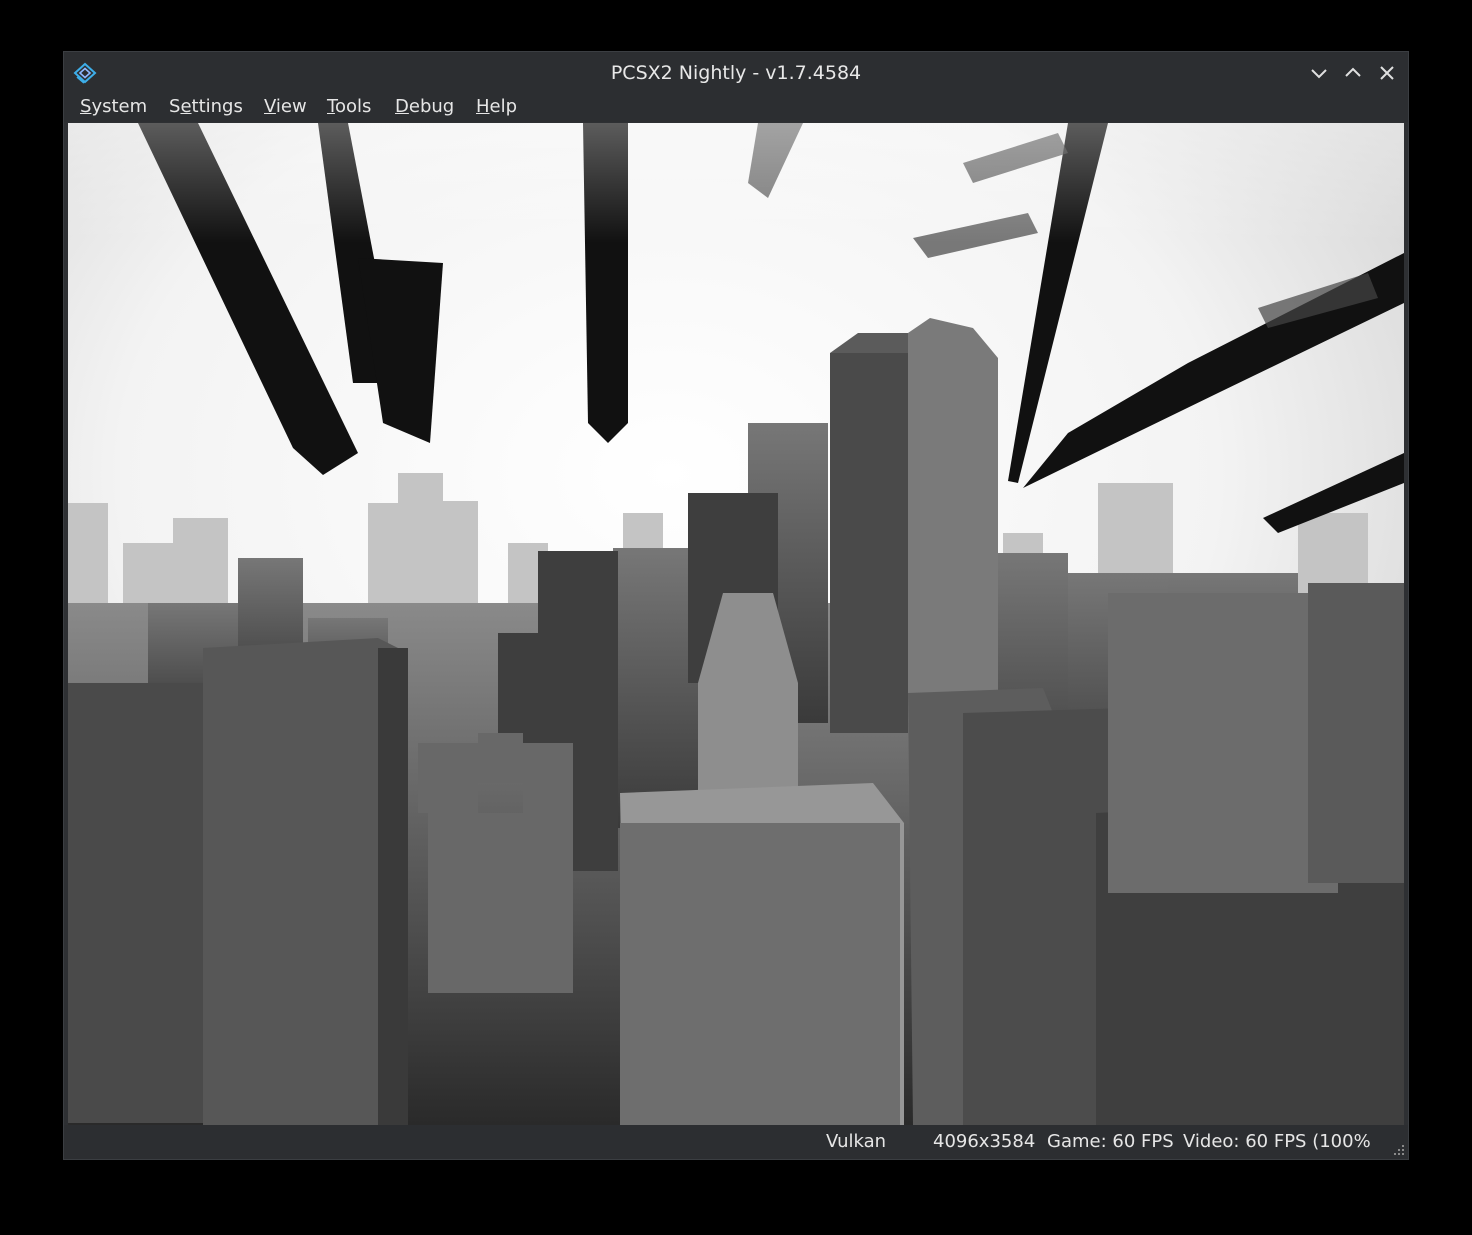 The height and width of the screenshot is (1235, 1472). What do you see at coordinates (984, 1141) in the screenshot?
I see `resolution-label: 4096x3584` at bounding box center [984, 1141].